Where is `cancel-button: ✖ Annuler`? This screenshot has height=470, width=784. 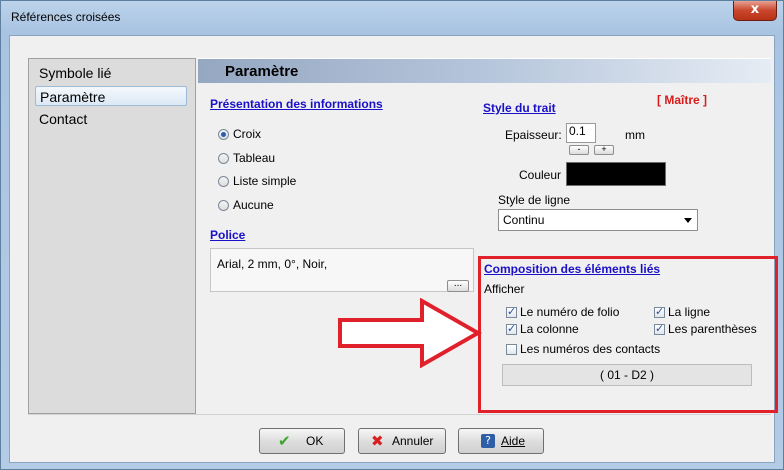
cancel-button: ✖ Annuler is located at coordinates (402, 441).